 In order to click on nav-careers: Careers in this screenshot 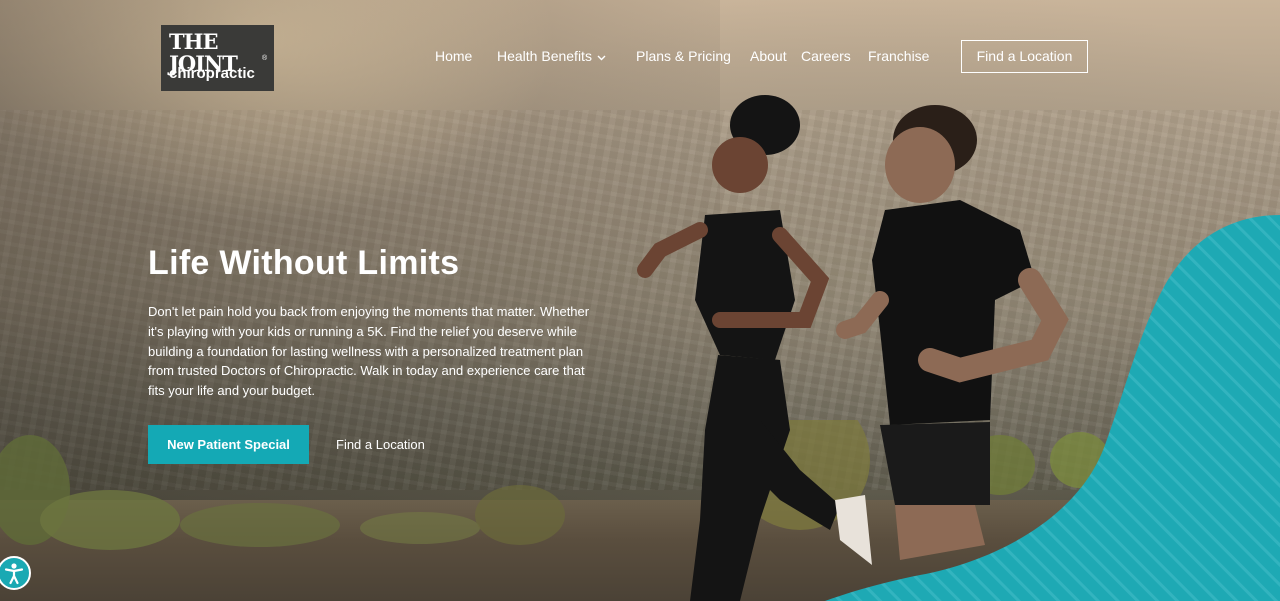, I will do `click(826, 56)`.